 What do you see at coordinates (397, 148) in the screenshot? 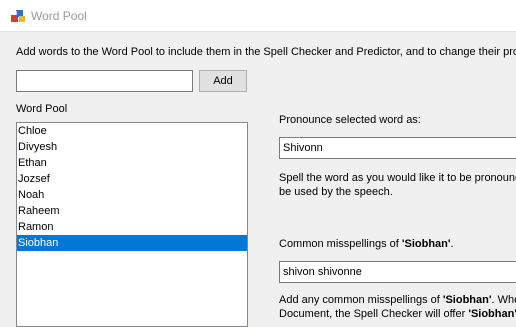
I see `pronounce-input` at bounding box center [397, 148].